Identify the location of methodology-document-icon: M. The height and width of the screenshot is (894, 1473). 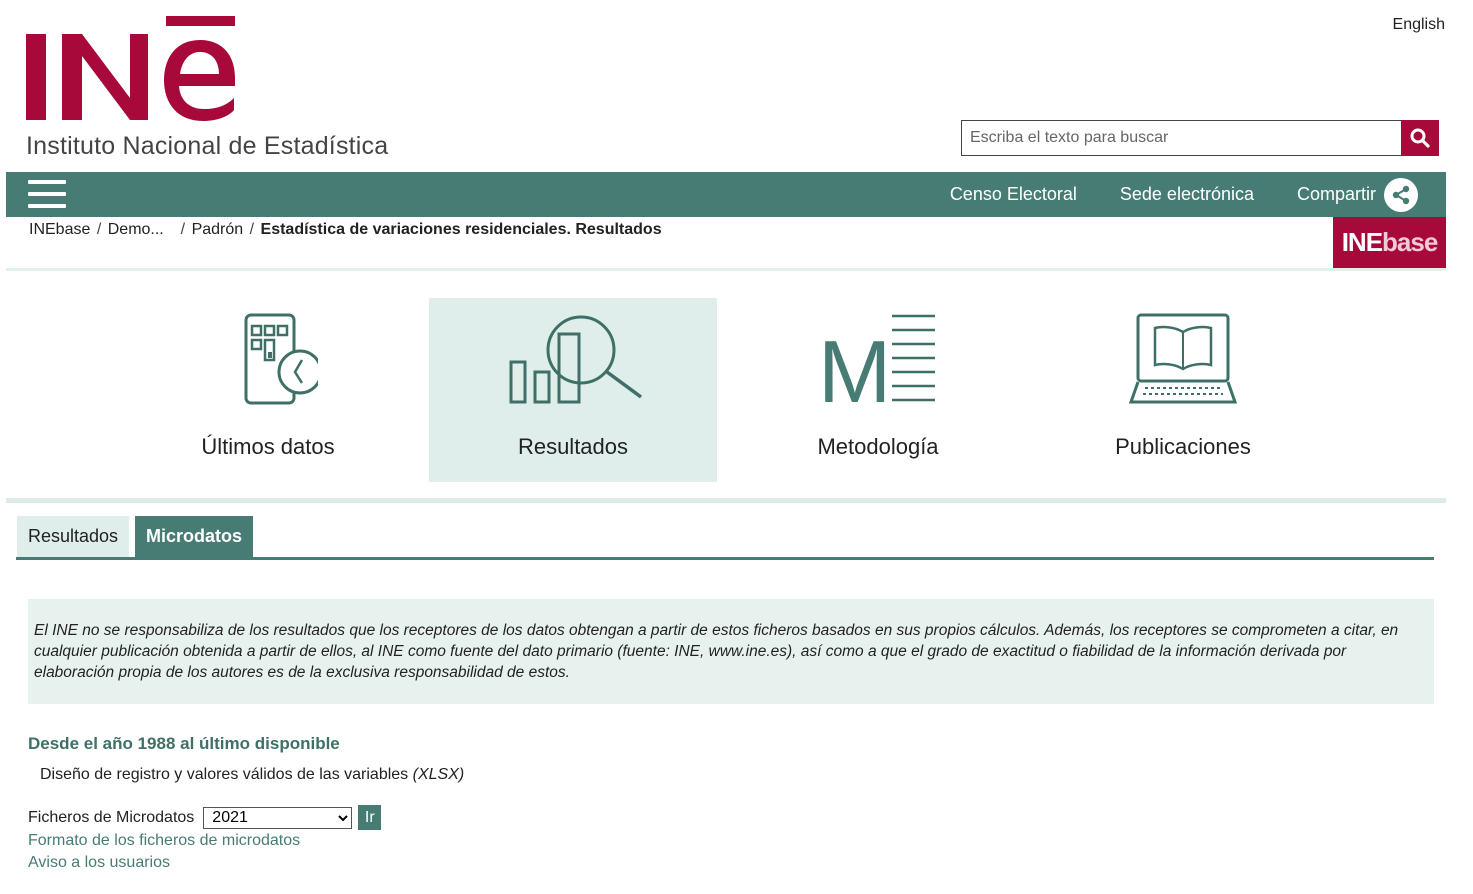
(876, 362).